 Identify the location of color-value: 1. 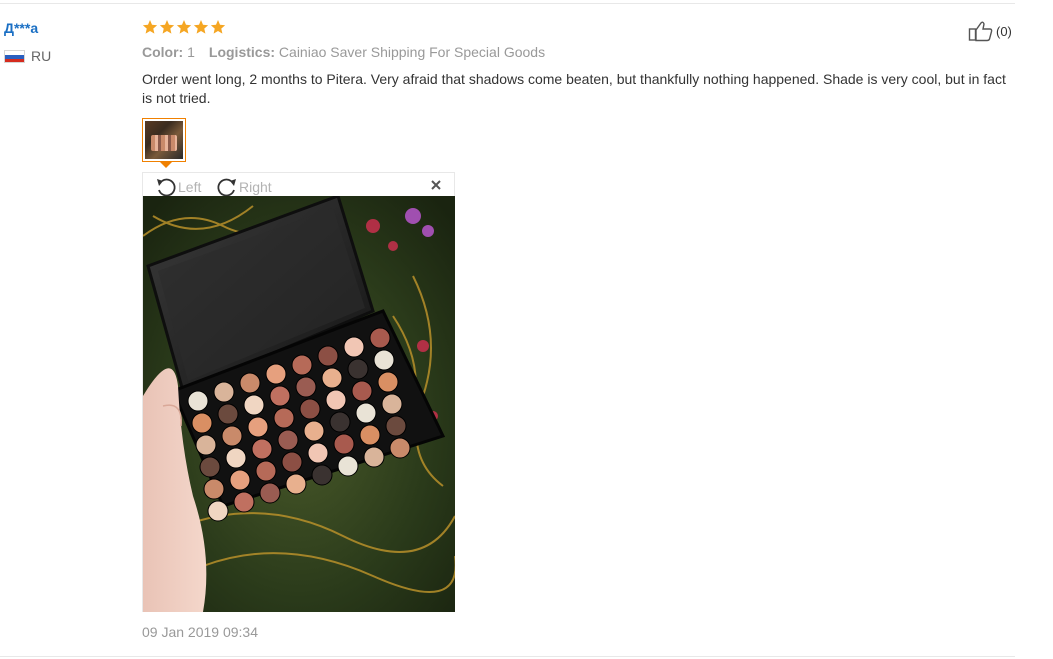
(191, 52).